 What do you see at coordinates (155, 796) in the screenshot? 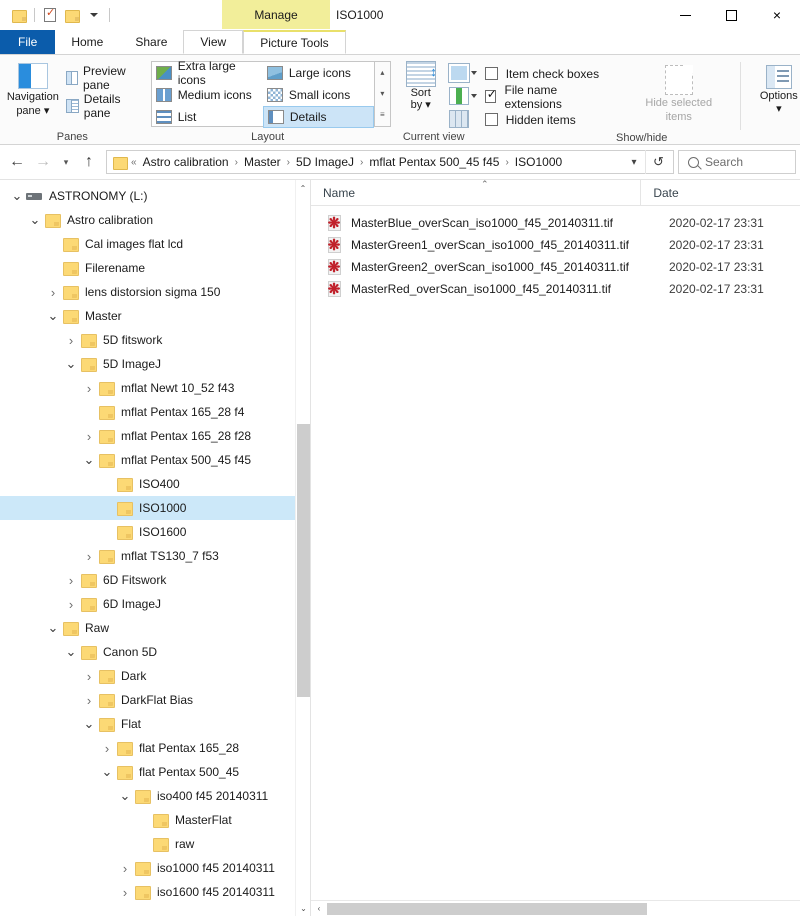
I see `tree-item: ⌄ iso400 f45 20140311` at bounding box center [155, 796].